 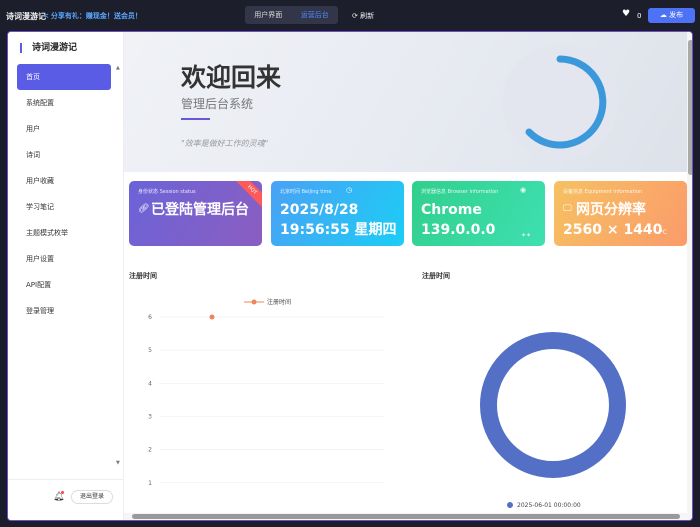 What do you see at coordinates (65, 499) in the screenshot?
I see `sidebar-footer: 🔔︎ 退出登录` at bounding box center [65, 499].